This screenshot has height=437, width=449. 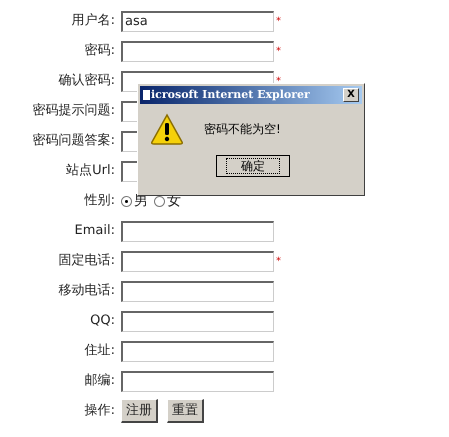 What do you see at coordinates (87, 261) in the screenshot?
I see `field-label: 固定电话:` at bounding box center [87, 261].